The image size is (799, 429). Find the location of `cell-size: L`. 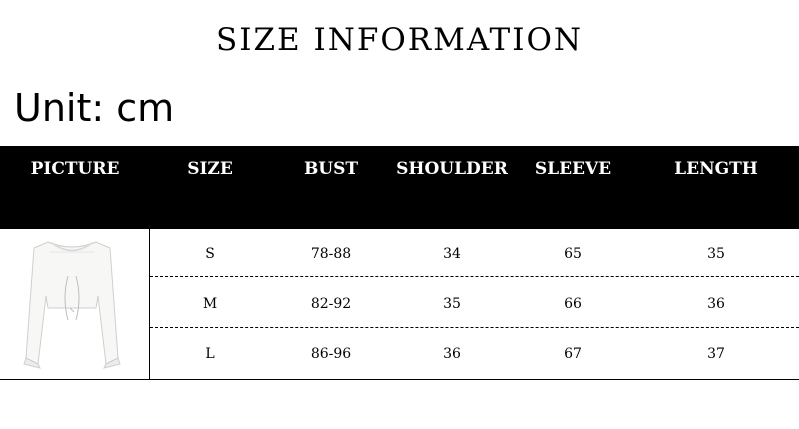

cell-size: L is located at coordinates (210, 354).